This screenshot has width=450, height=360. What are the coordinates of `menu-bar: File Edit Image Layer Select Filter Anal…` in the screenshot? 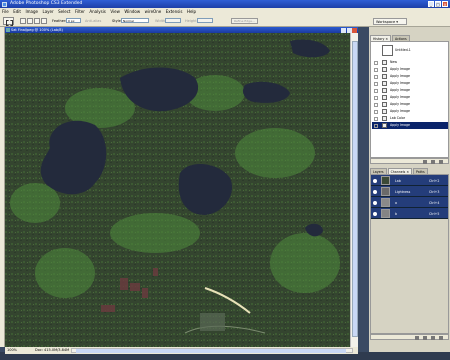 It's located at (225, 11).